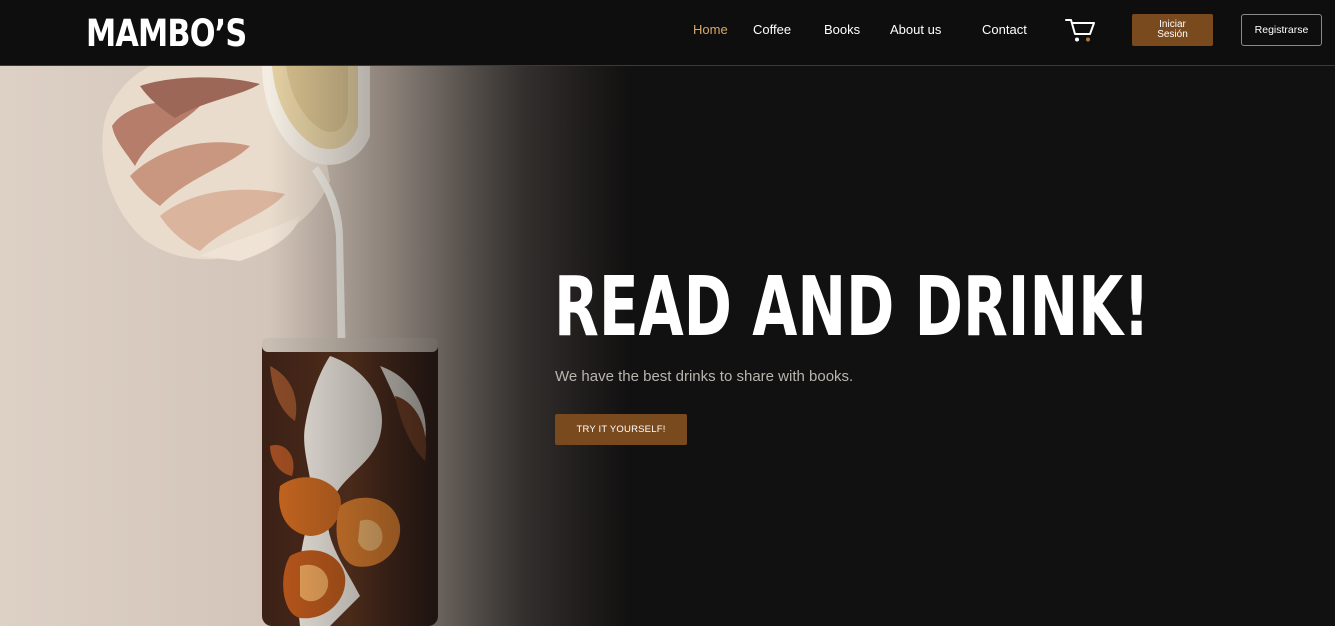 The height and width of the screenshot is (626, 1335). What do you see at coordinates (1172, 30) in the screenshot?
I see `login-button: Iniciar Sesión` at bounding box center [1172, 30].